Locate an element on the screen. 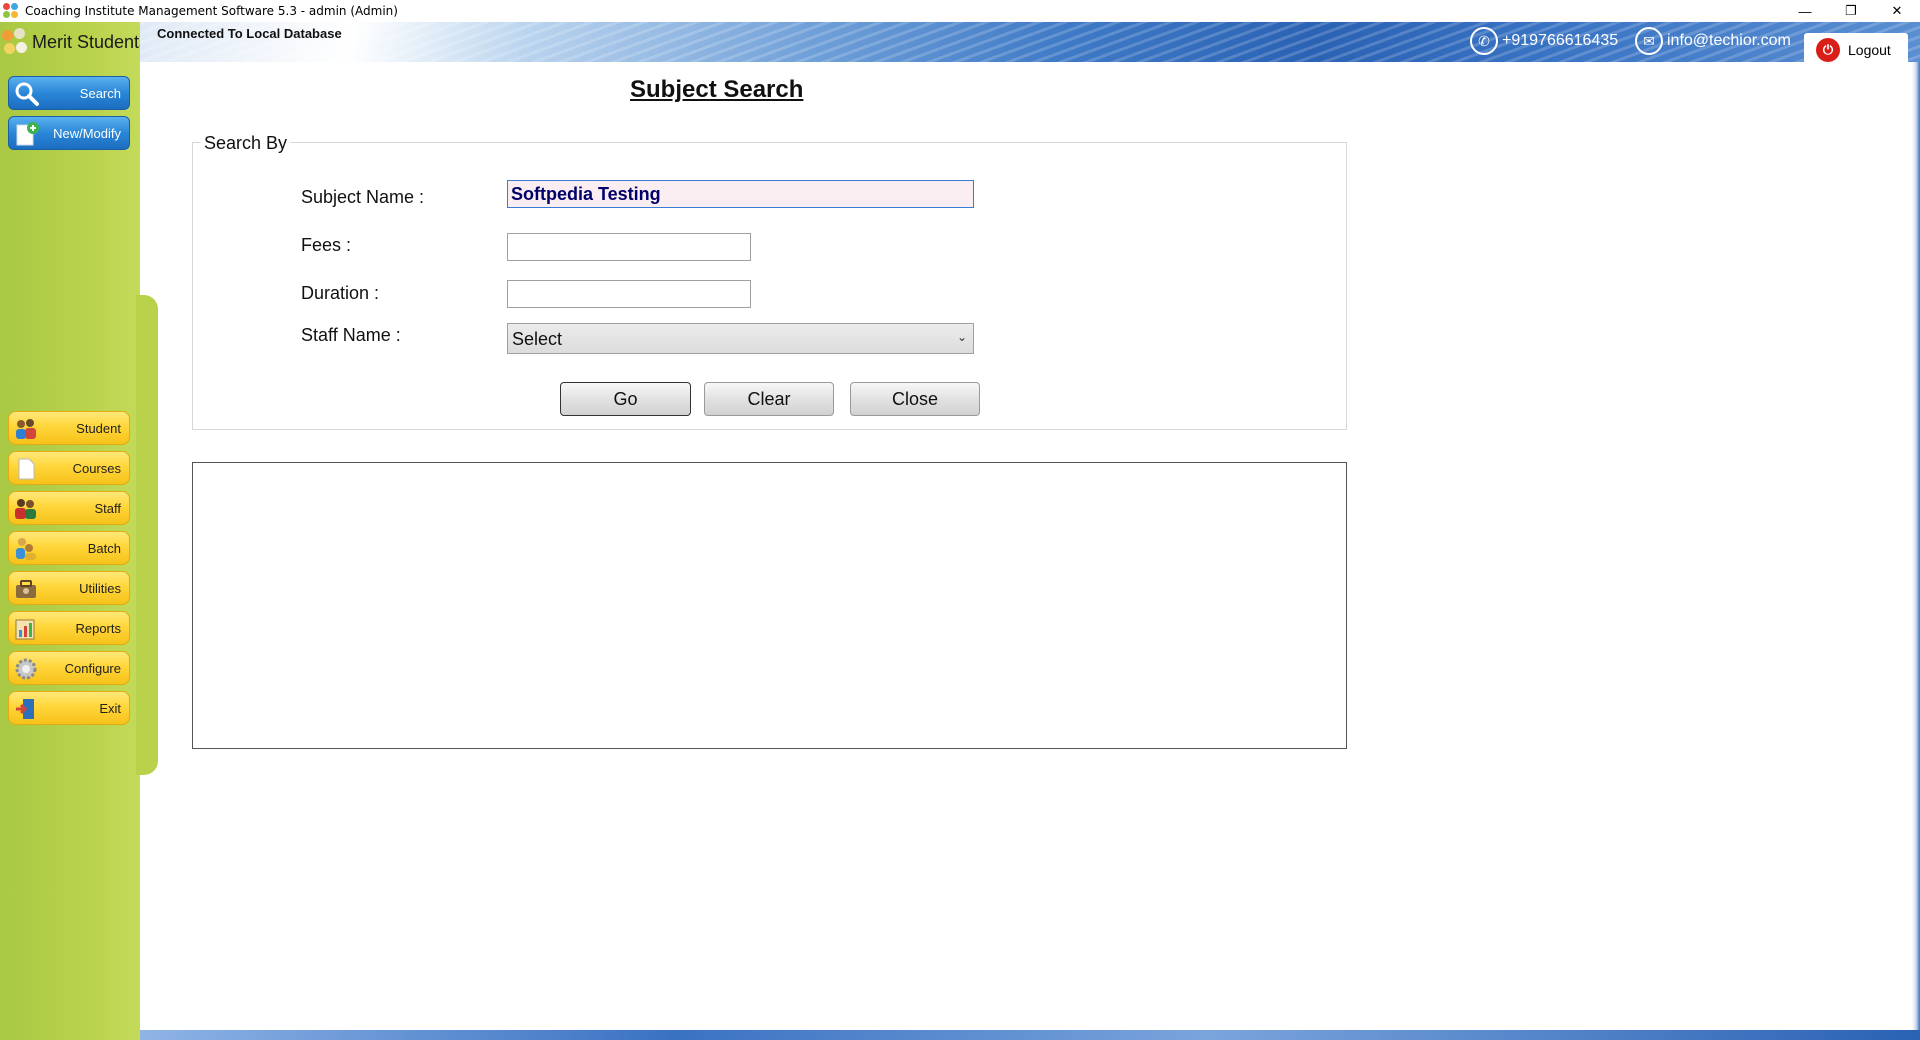  close-window-button: ✕ is located at coordinates (1897, 11).